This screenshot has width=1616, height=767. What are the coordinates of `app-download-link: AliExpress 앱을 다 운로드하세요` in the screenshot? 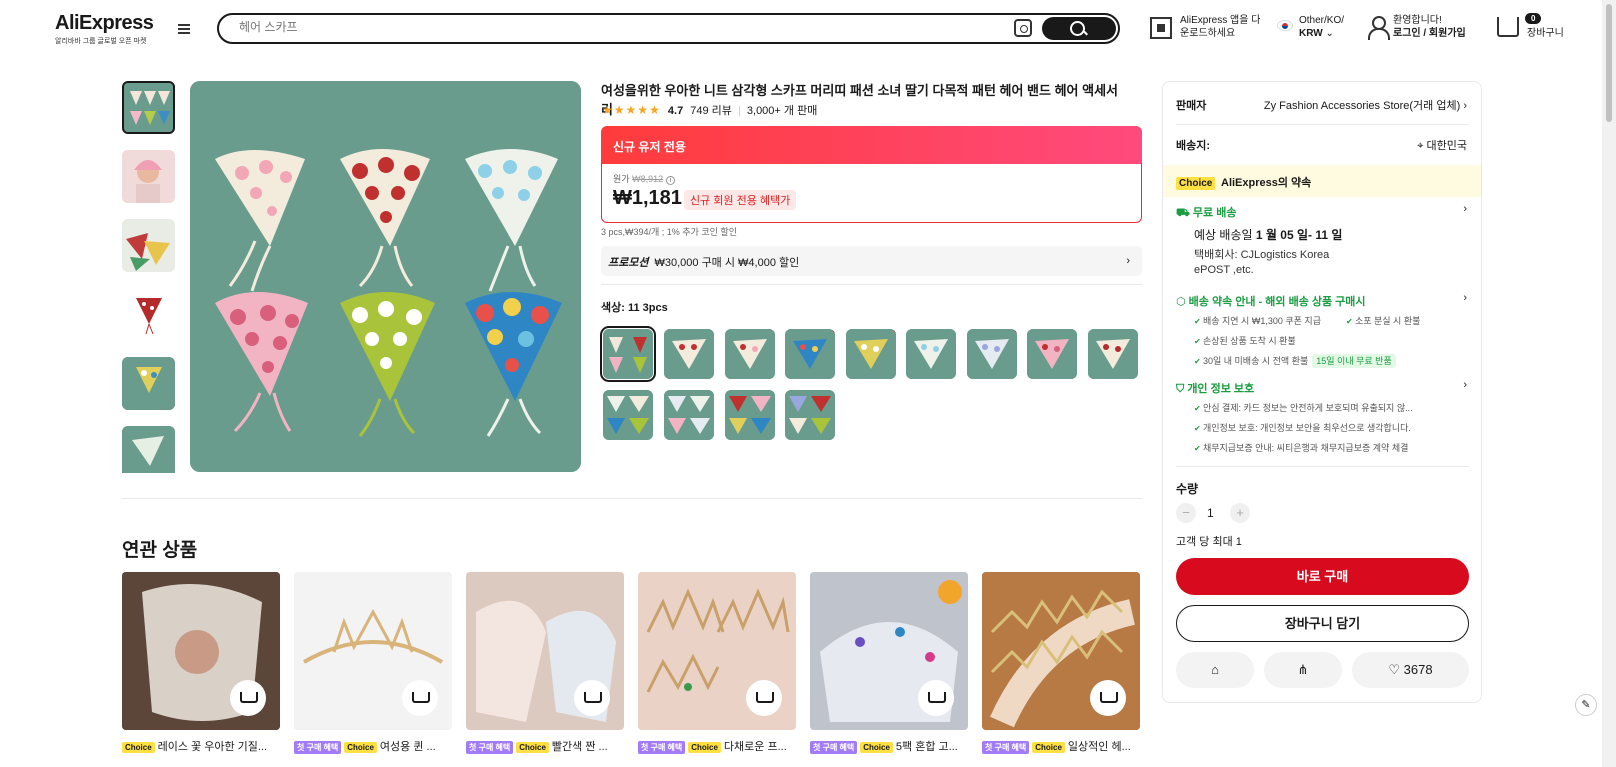 It's located at (1220, 27).